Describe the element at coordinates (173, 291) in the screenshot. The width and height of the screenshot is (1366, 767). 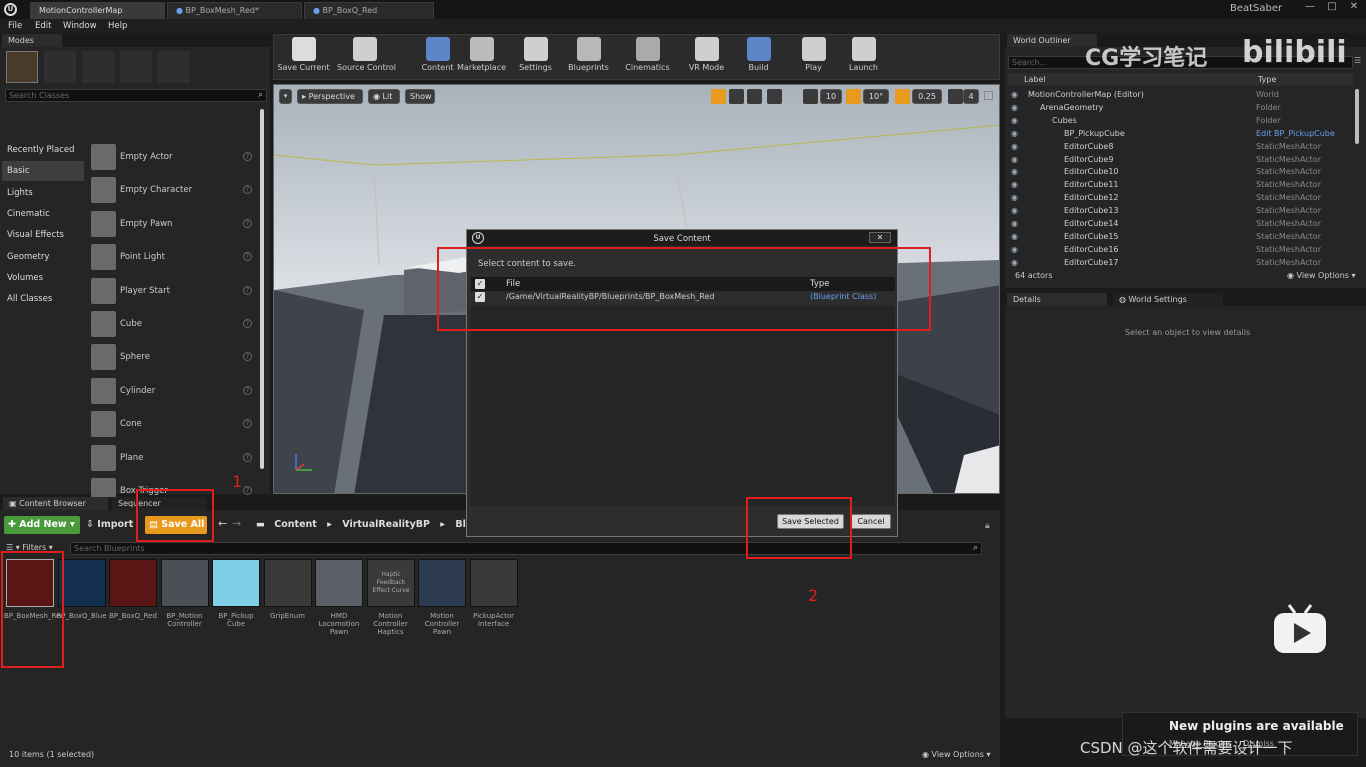
I see `placeable-item: Player Start ?` at that location.